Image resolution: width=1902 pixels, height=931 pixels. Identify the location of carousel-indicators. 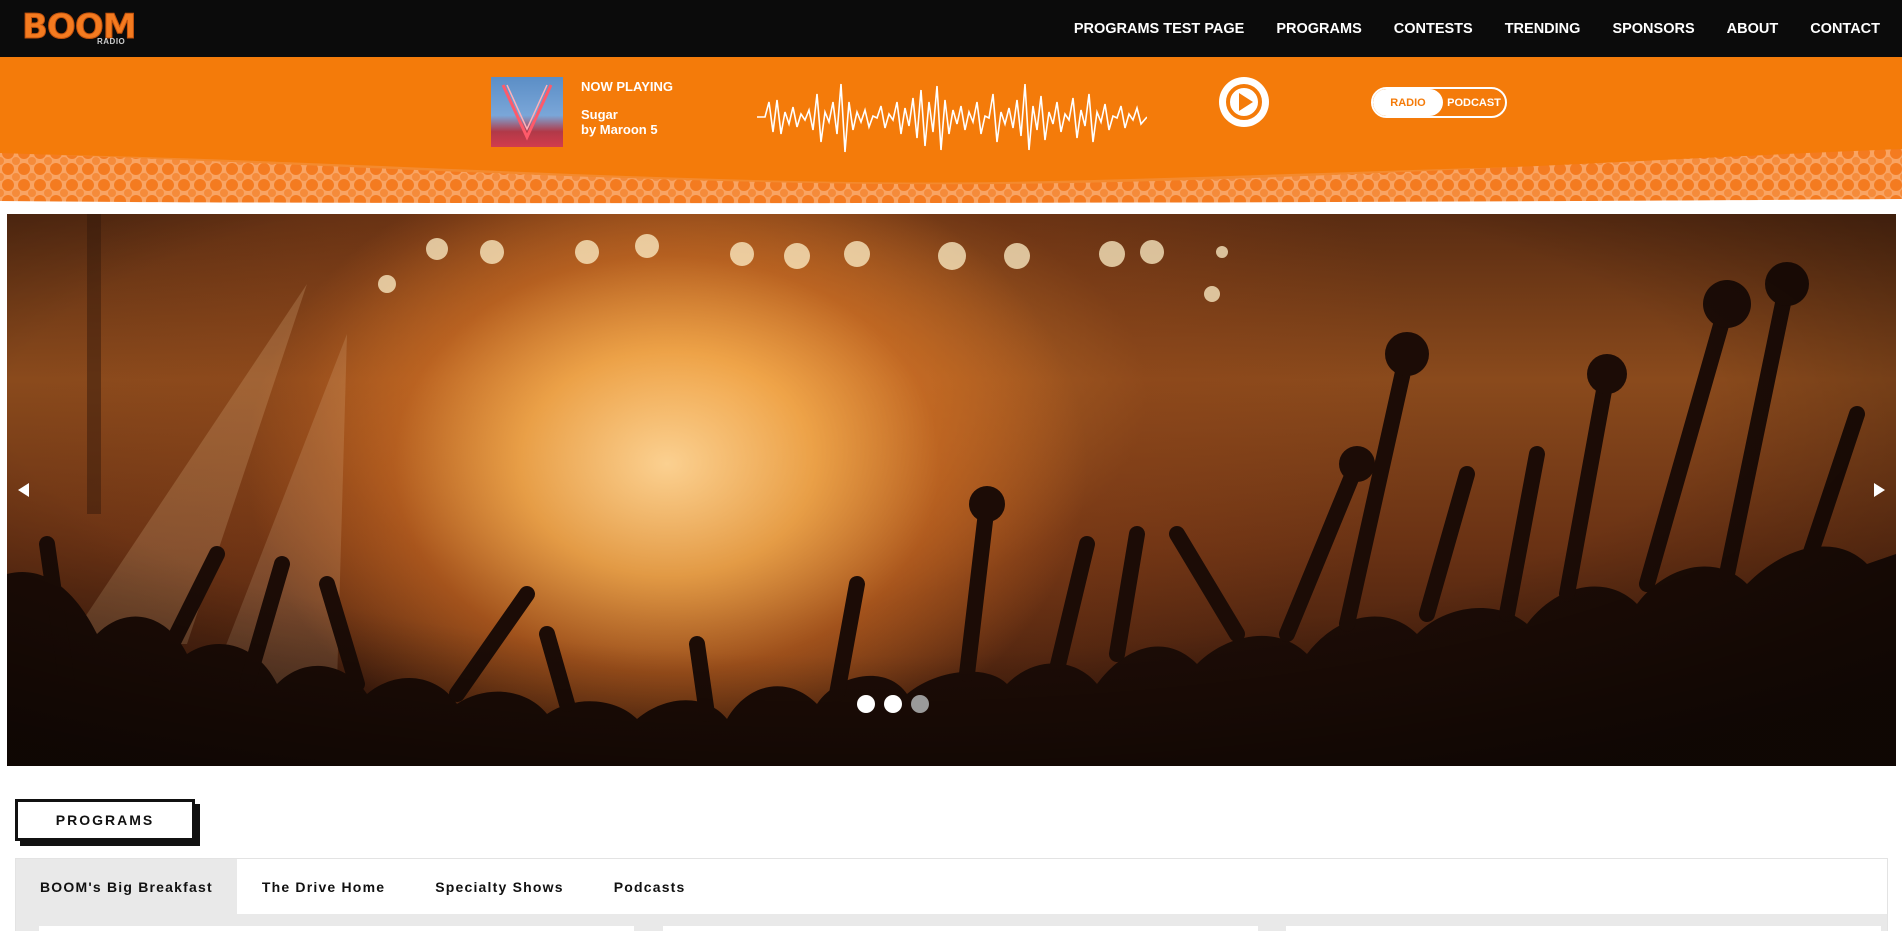
(893, 704).